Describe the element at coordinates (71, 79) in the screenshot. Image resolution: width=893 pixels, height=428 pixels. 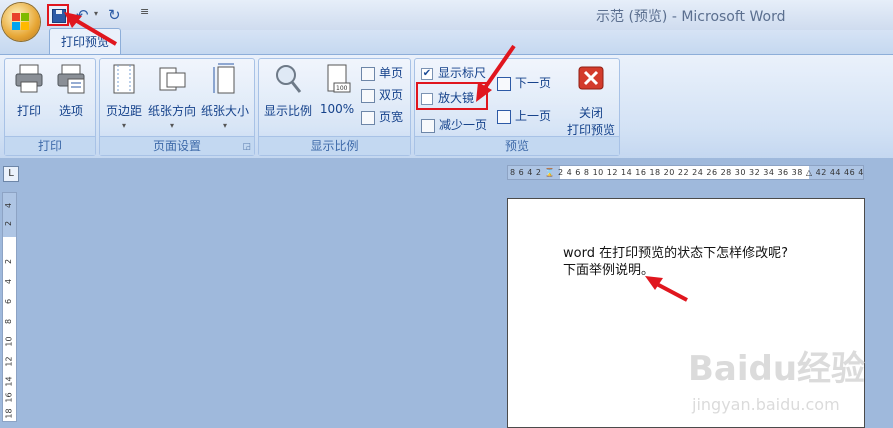
I see `options-icon` at that location.